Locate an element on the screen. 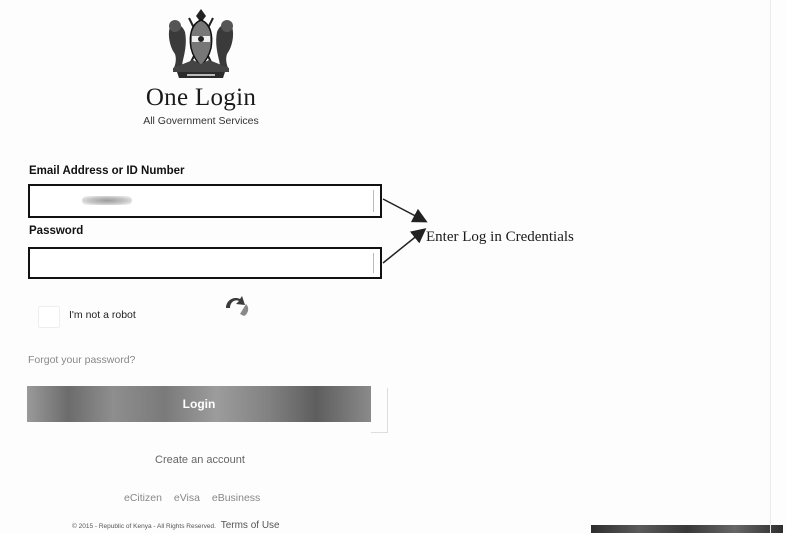  page-title: One Login is located at coordinates (201, 97).